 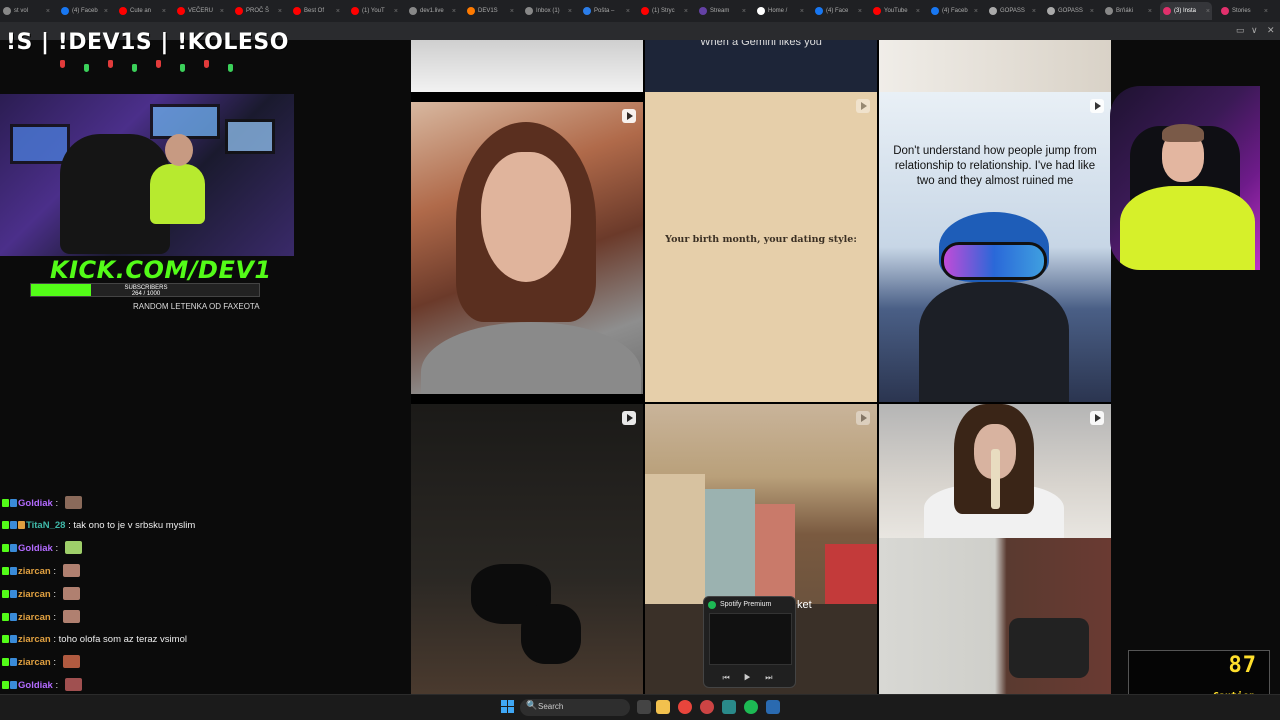 What do you see at coordinates (490, 11) in the screenshot?
I see `browser-tab: DEV1S ×` at bounding box center [490, 11].